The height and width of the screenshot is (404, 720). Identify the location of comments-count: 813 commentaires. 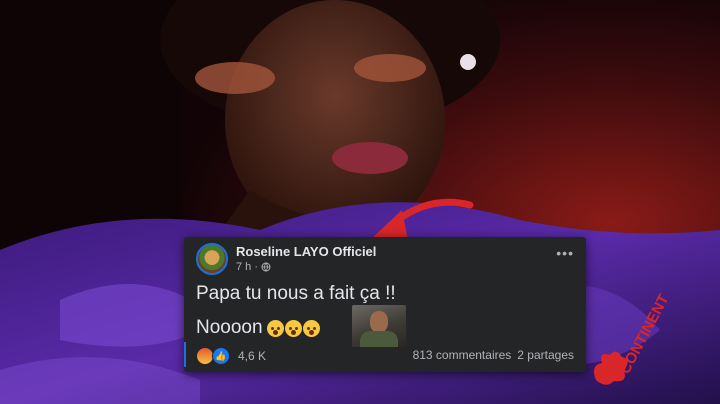
(462, 355).